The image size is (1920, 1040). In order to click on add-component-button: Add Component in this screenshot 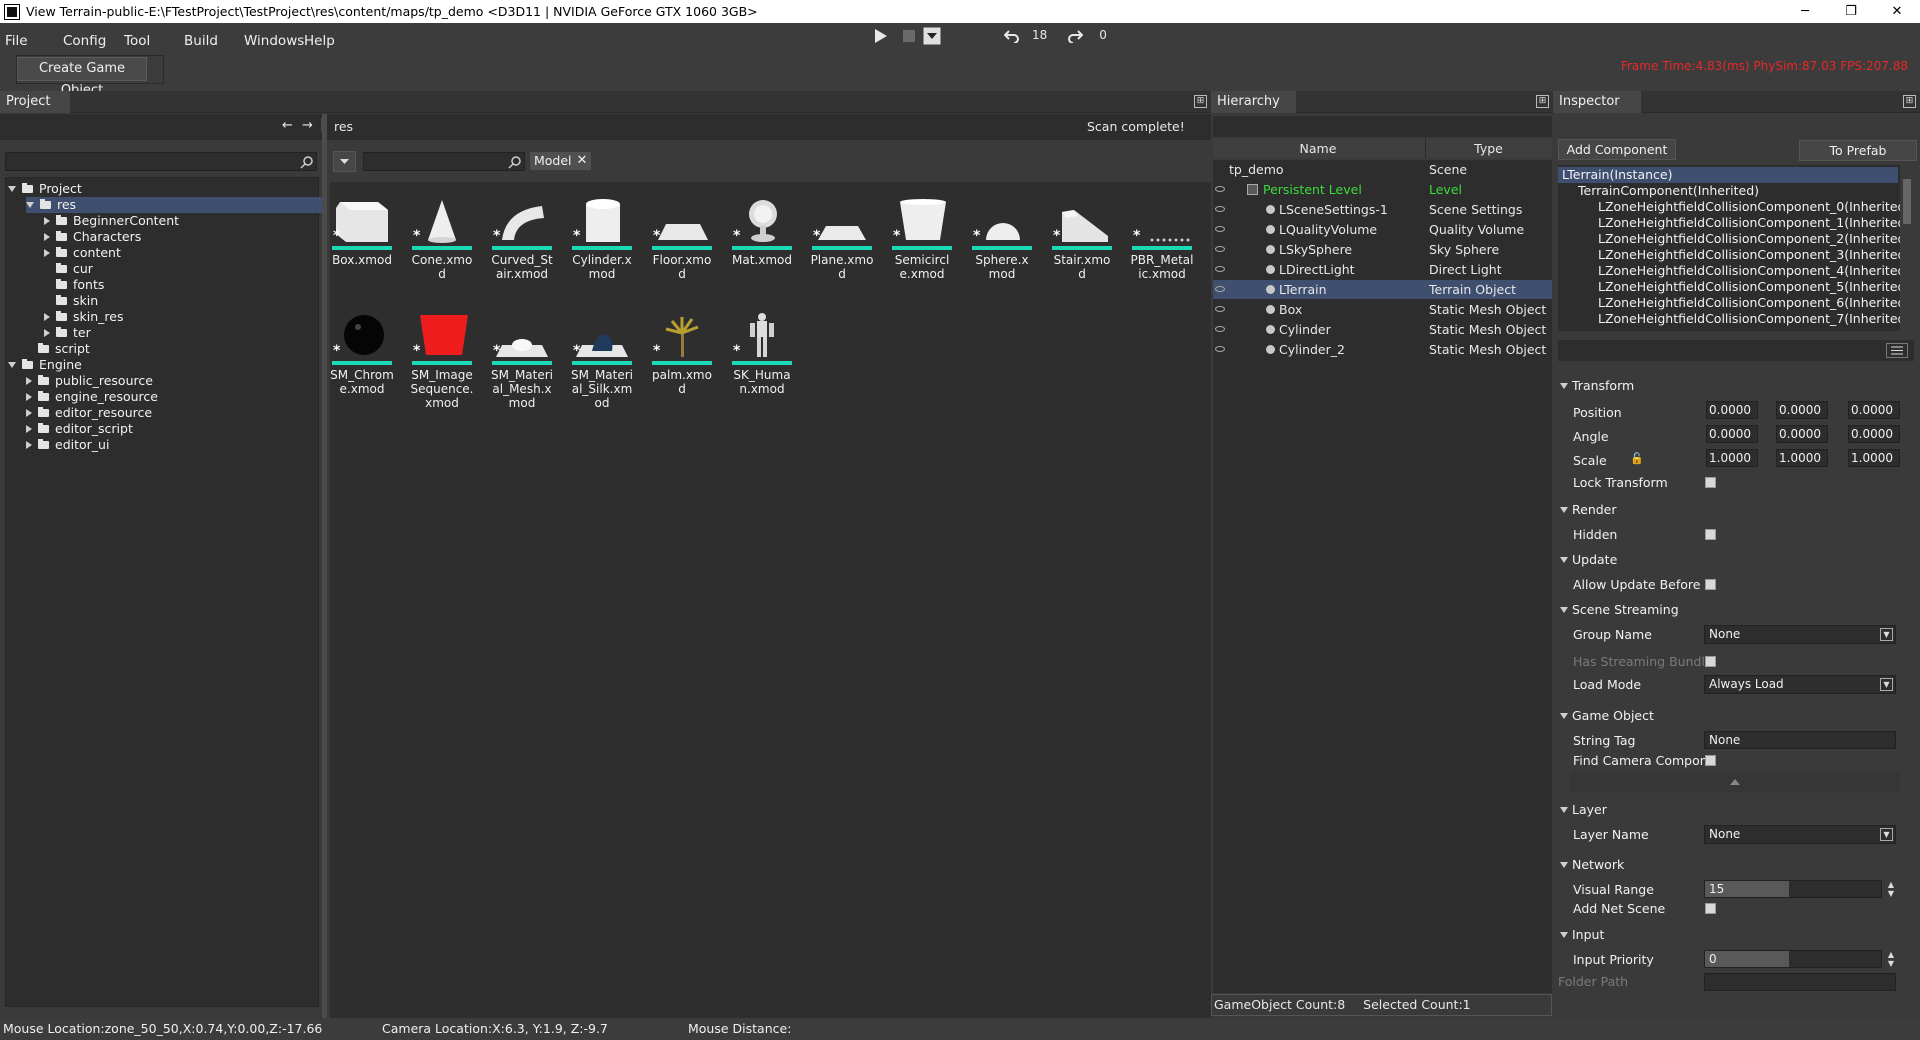, I will do `click(1617, 149)`.